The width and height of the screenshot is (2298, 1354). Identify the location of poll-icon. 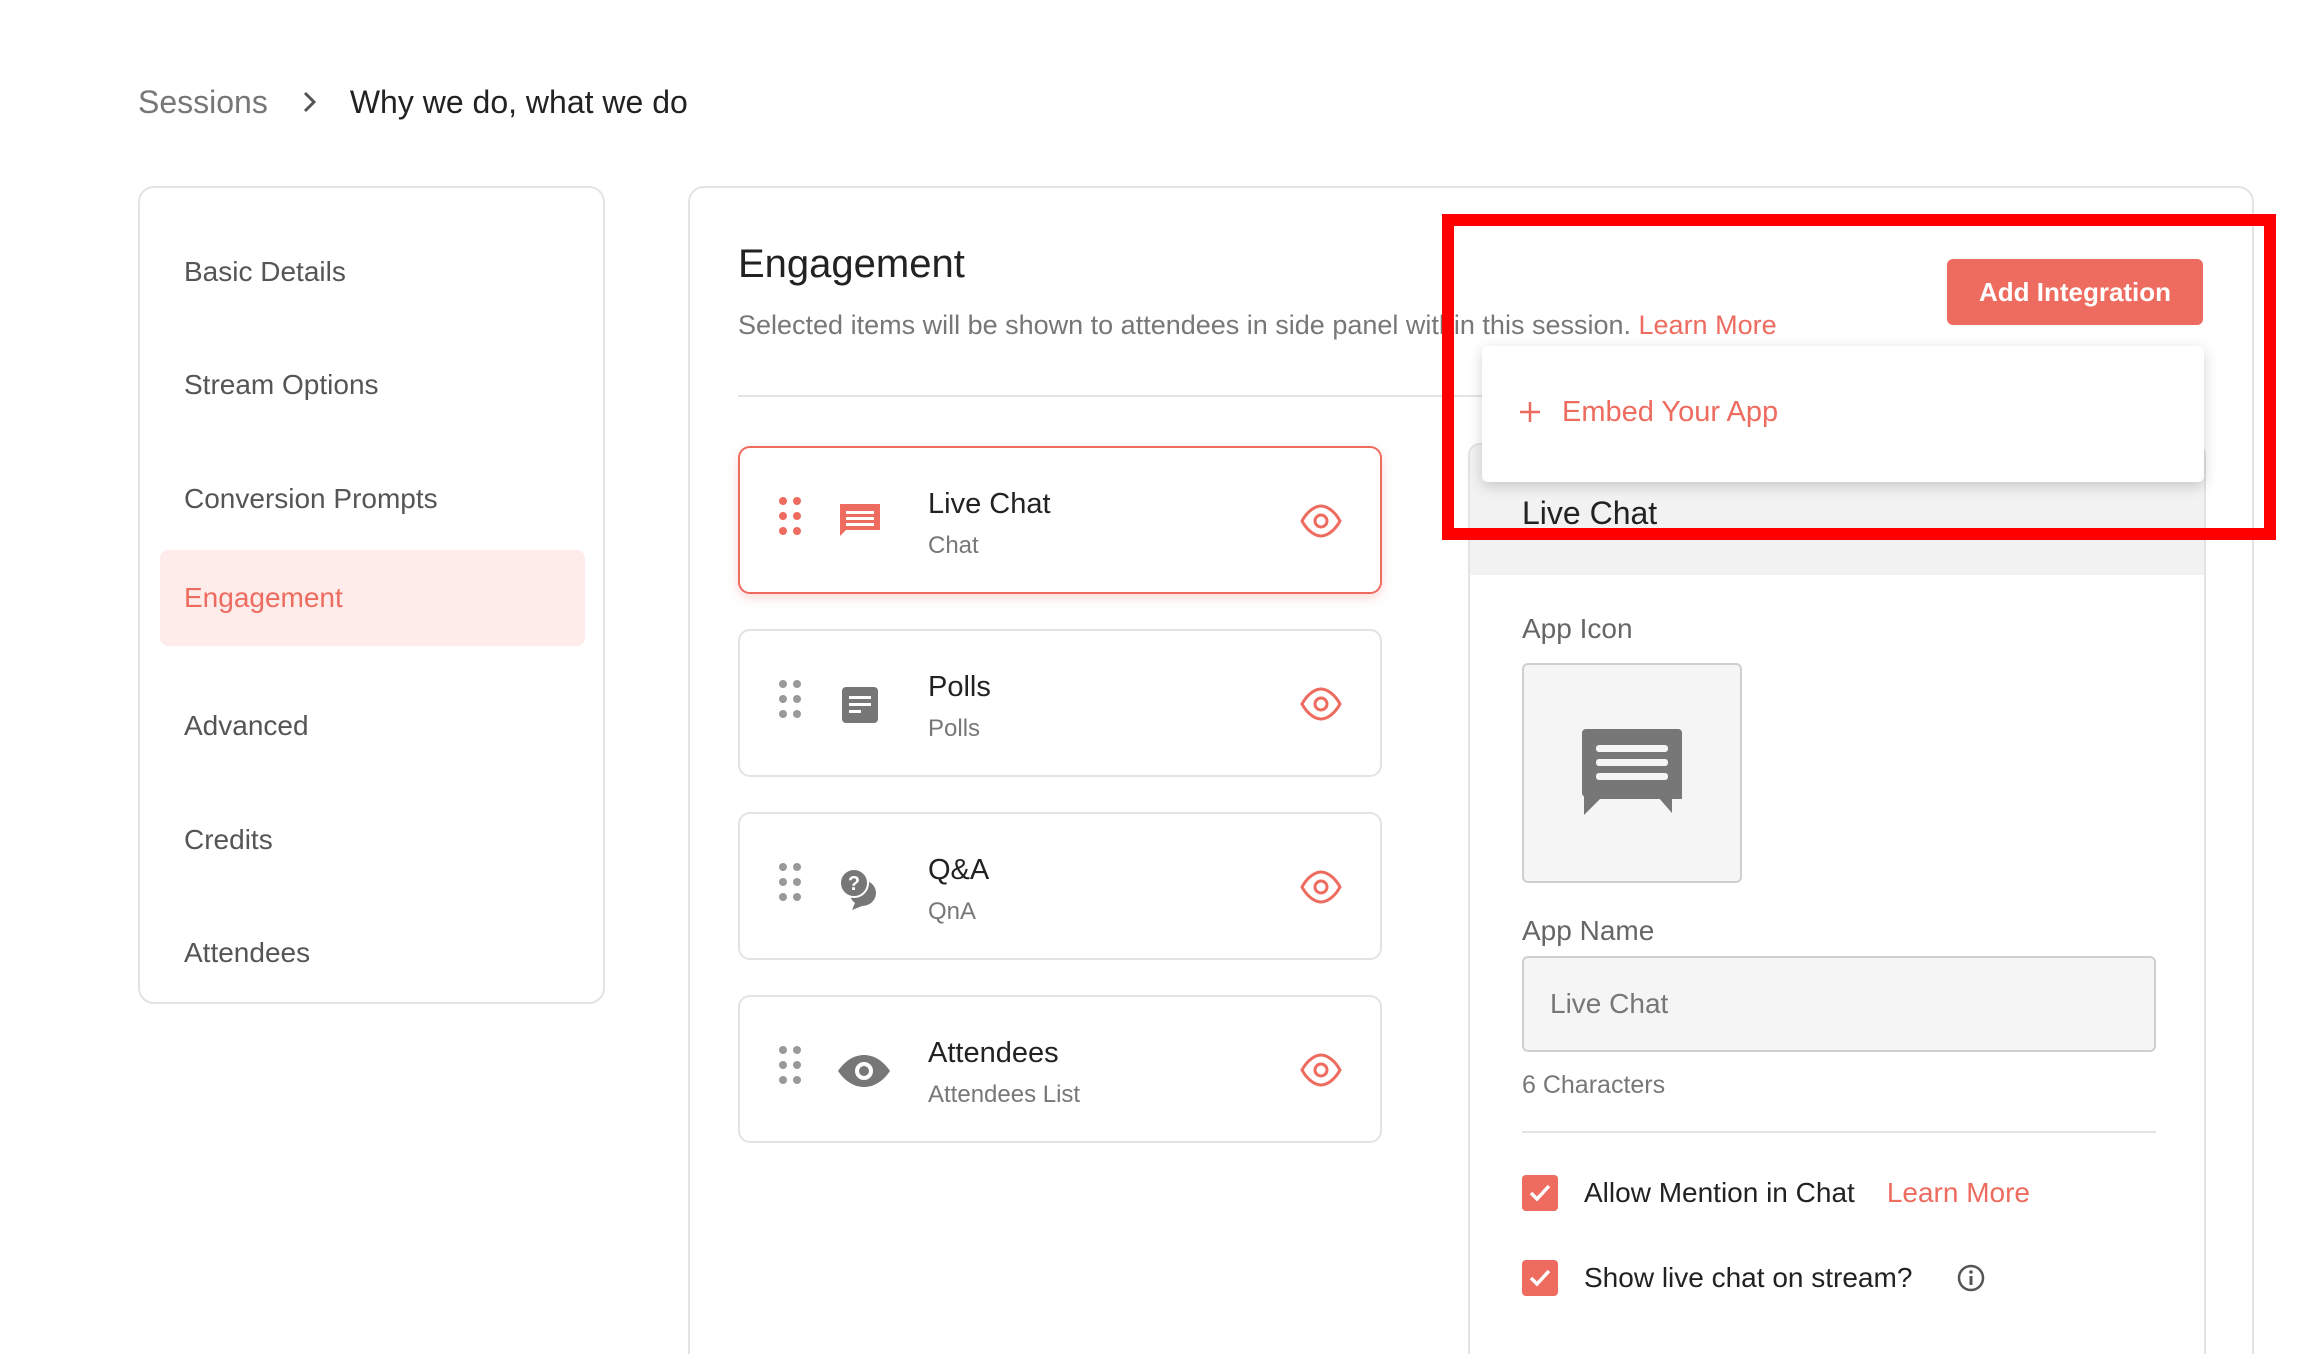
(860, 705).